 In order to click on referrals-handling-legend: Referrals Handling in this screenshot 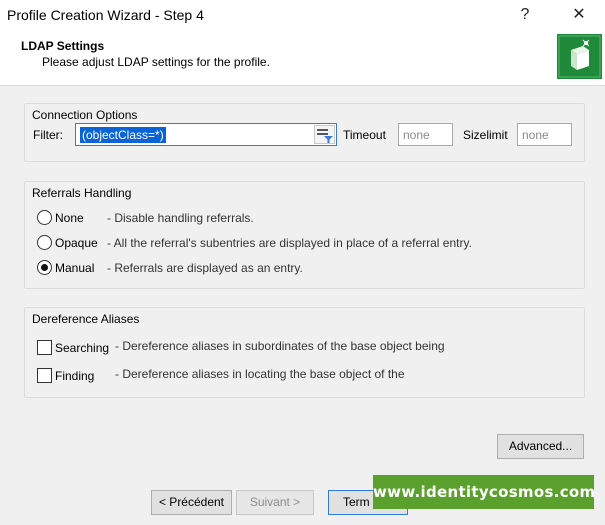, I will do `click(82, 193)`.